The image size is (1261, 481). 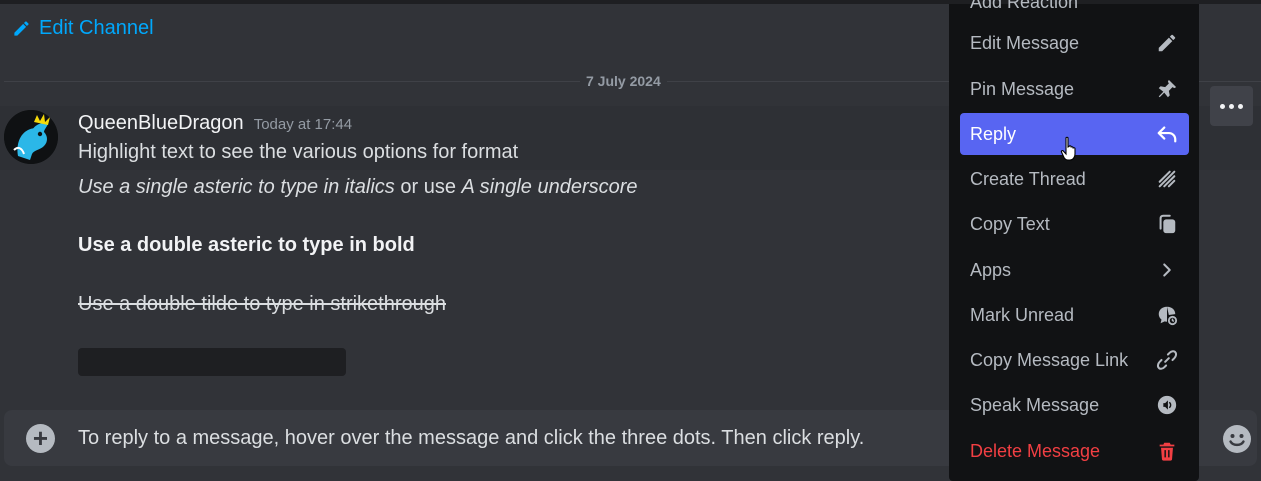 What do you see at coordinates (1167, 270) in the screenshot?
I see `chevron-right-icon` at bounding box center [1167, 270].